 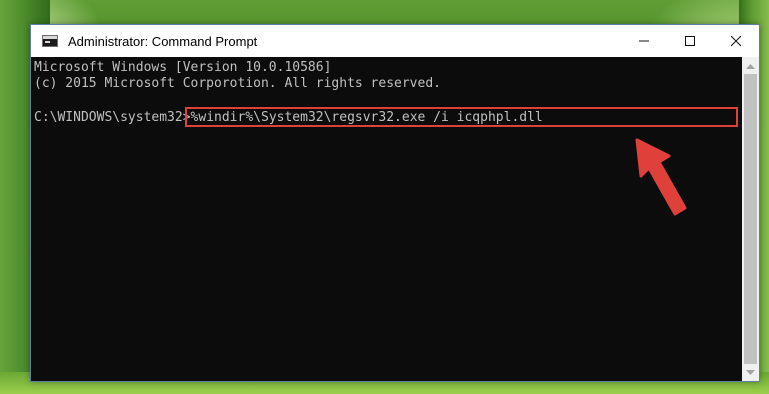 I want to click on chevron-down-icon, so click(x=750, y=372).